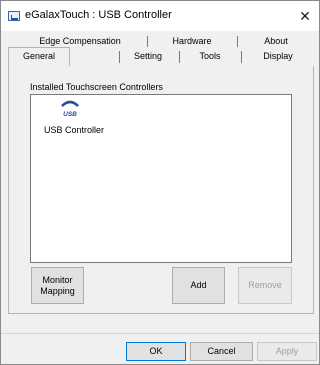 The image size is (320, 365). I want to click on usb-icon: USB, so click(70, 109).